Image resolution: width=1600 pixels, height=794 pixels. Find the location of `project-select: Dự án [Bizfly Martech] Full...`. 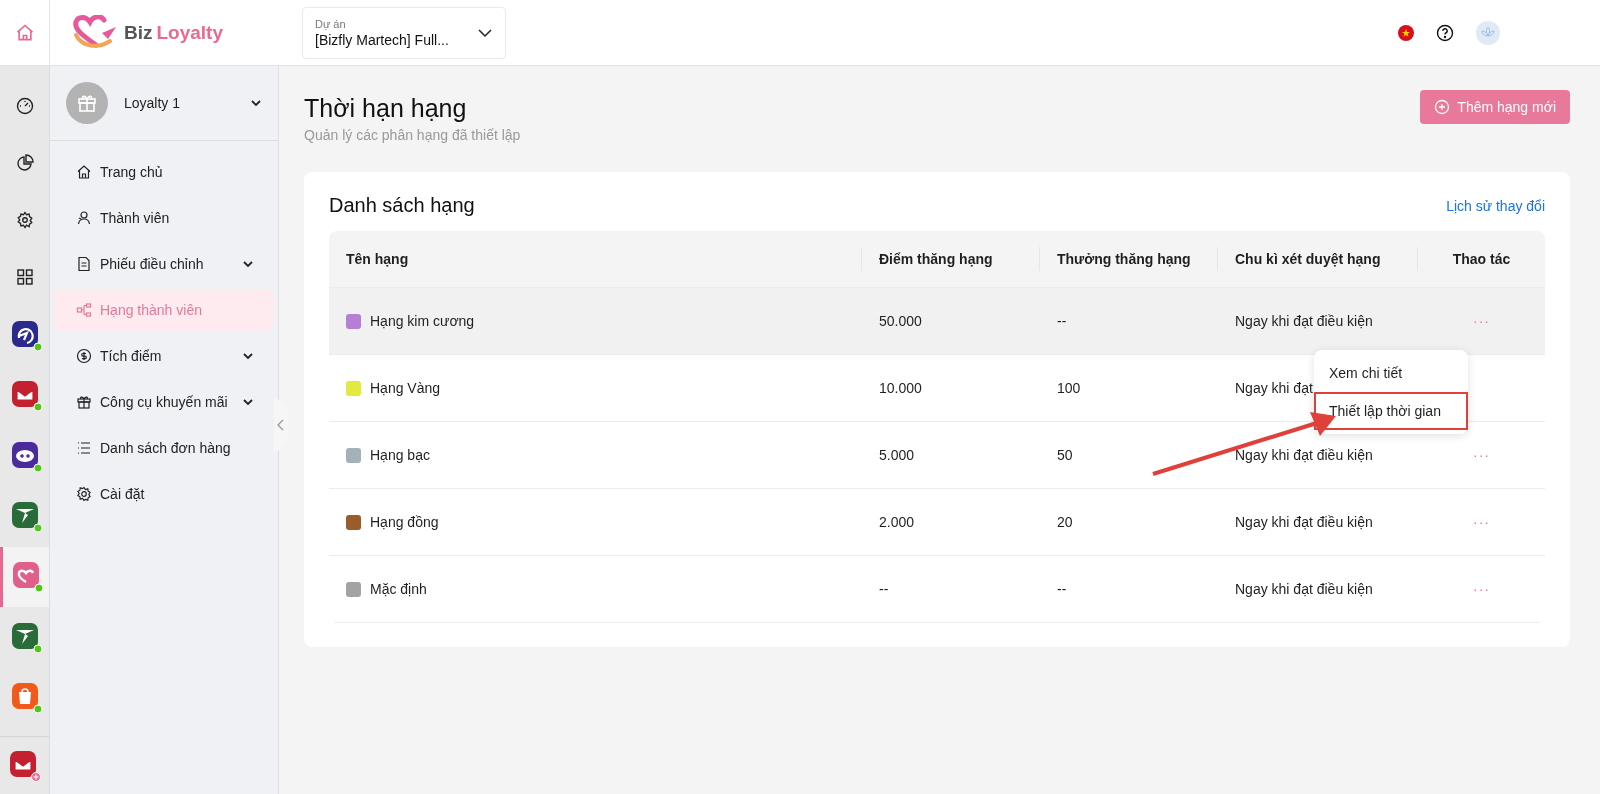

project-select: Dự án [Bizfly Martech] Full... is located at coordinates (404, 32).